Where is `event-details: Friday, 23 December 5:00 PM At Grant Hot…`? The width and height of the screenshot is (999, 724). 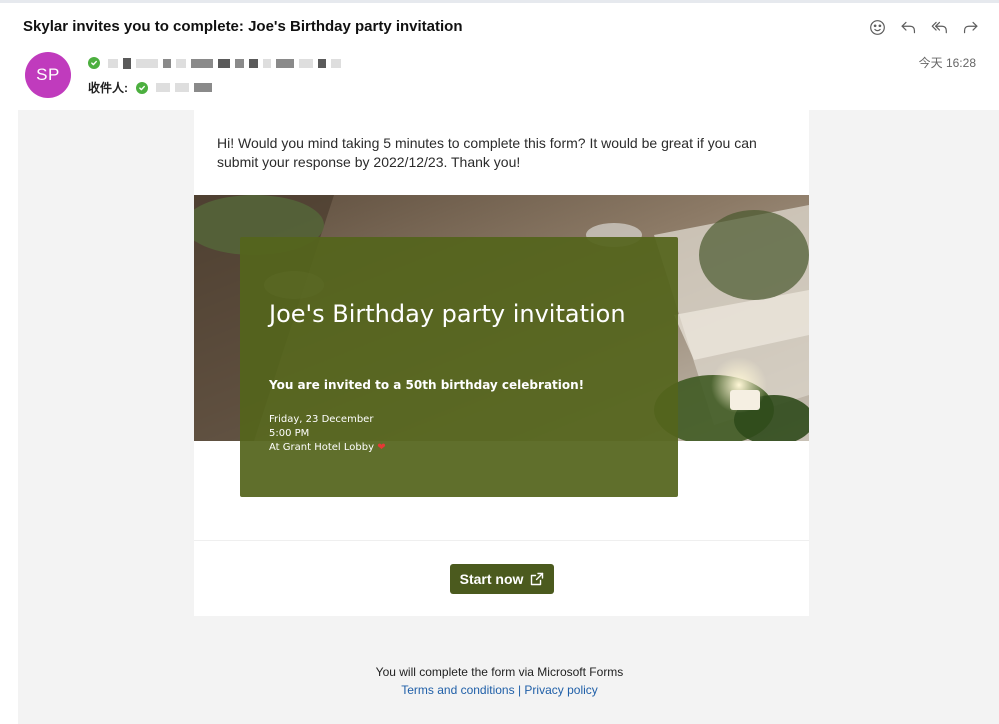
event-details: Friday, 23 December 5:00 PM At Grant Hot… is located at coordinates (327, 434).